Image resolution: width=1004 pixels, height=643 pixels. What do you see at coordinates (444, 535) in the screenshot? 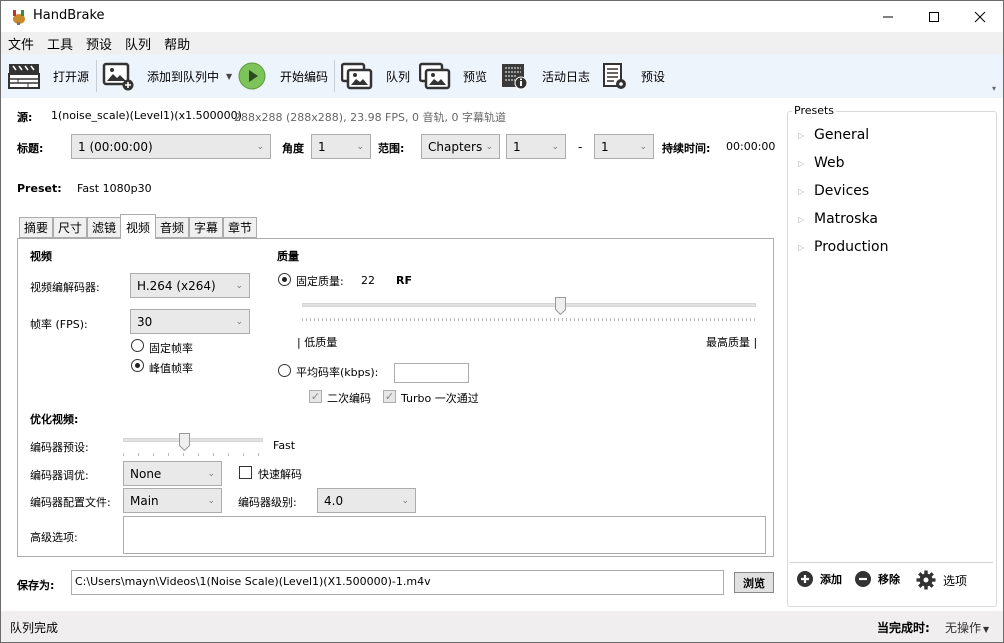
I see `advanced-options-input` at bounding box center [444, 535].